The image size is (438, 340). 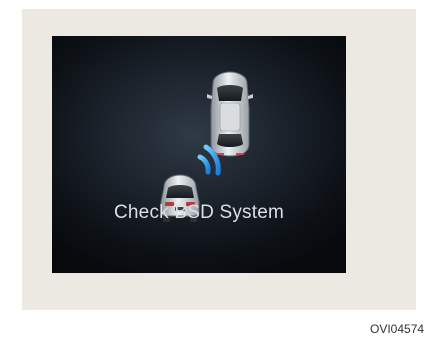 I want to click on bsd-scene, so click(x=206, y=146).